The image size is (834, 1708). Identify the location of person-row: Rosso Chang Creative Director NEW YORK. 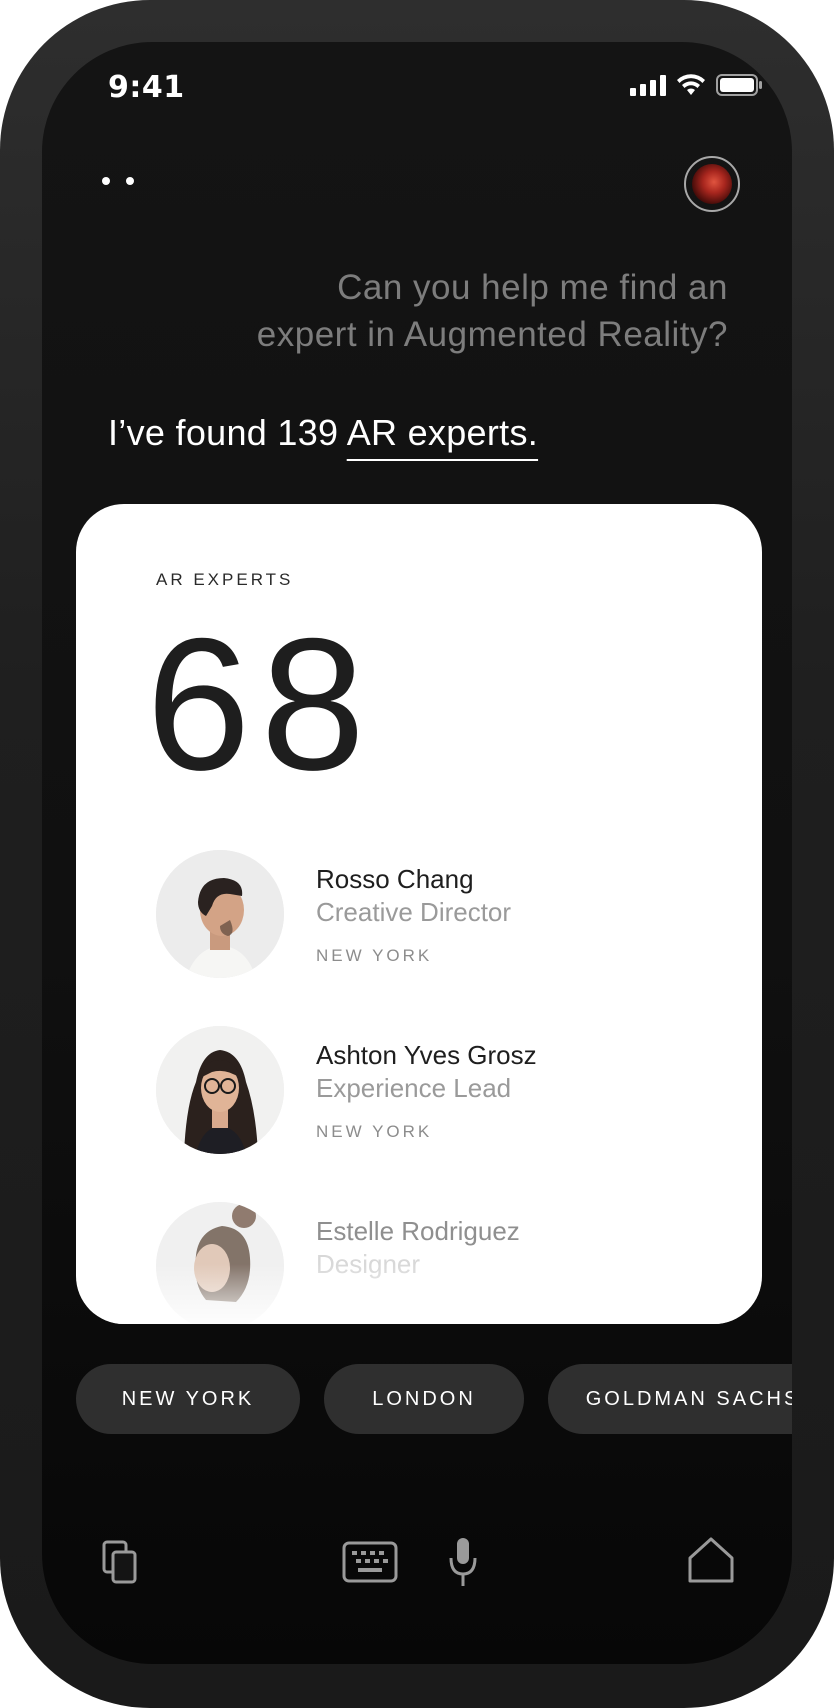
(436, 915).